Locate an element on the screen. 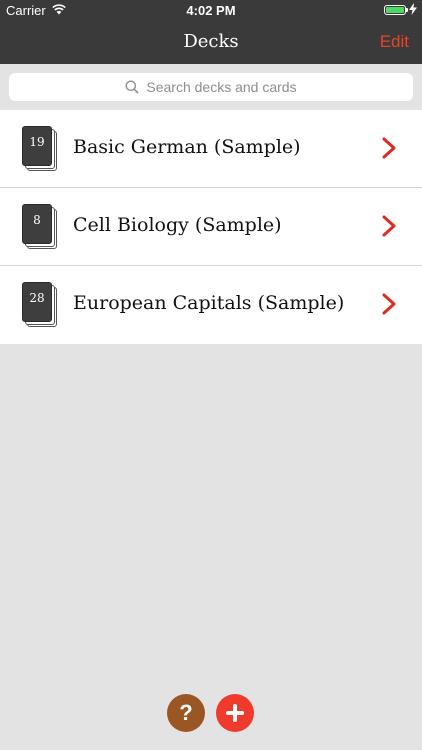 Image resolution: width=422 pixels, height=750 pixels. deck-stack-icon: 8 is located at coordinates (40, 227).